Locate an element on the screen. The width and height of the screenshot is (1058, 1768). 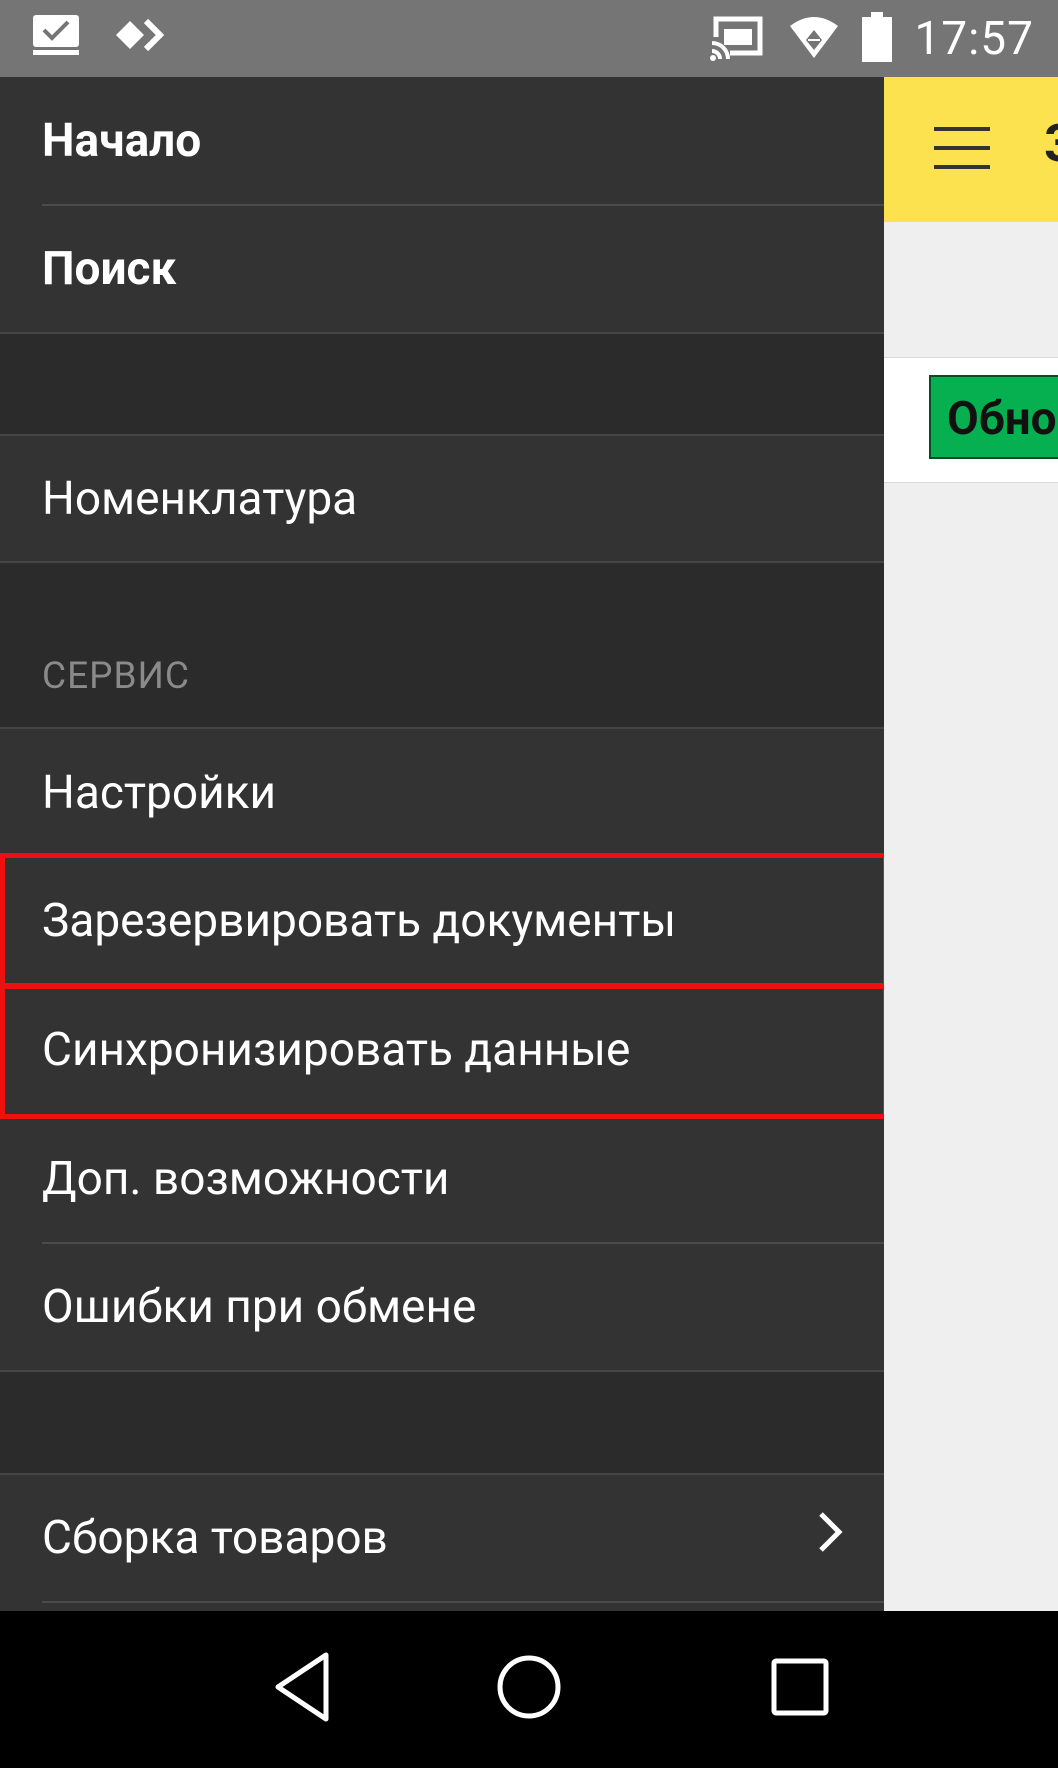
drawer-section: СЕРВИС is located at coordinates (442, 645).